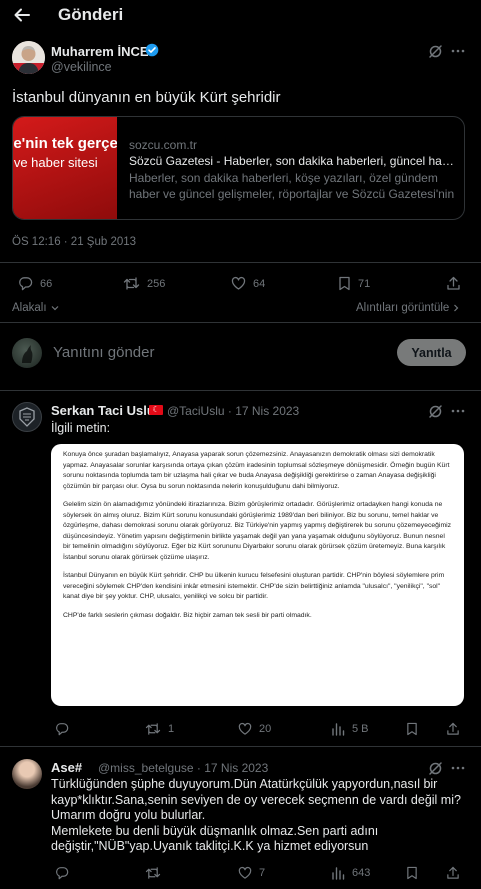 The width and height of the screenshot is (481, 889). What do you see at coordinates (65, 143) in the screenshot?
I see `card-thumbnail-line1: ye'nin tek gerçek` at bounding box center [65, 143].